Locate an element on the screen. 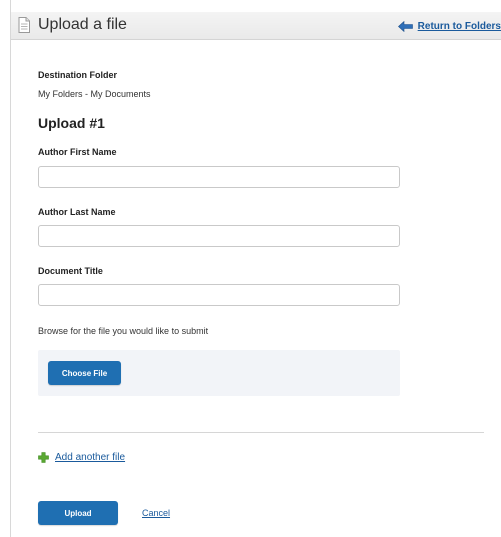 This screenshot has width=501, height=537. add-another-file-link: Add another file is located at coordinates (81, 457).